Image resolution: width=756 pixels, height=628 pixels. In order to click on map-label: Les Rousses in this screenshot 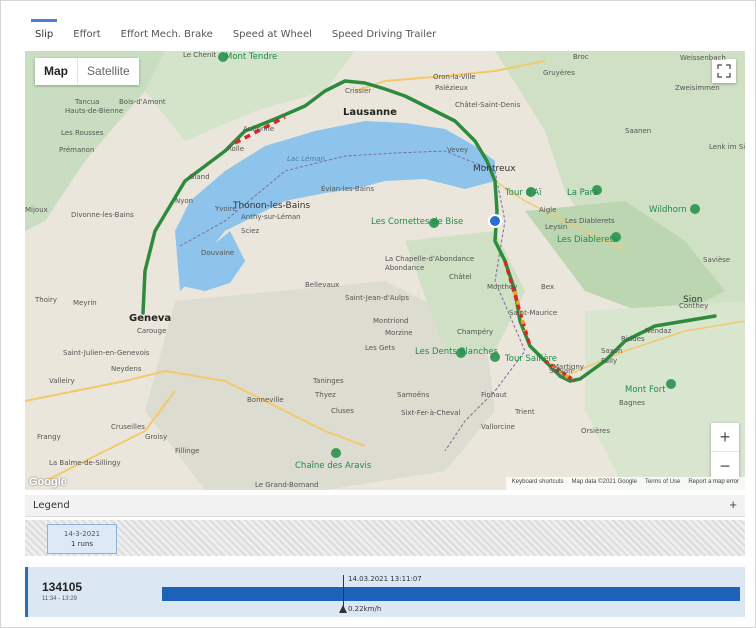, I will do `click(82, 133)`.